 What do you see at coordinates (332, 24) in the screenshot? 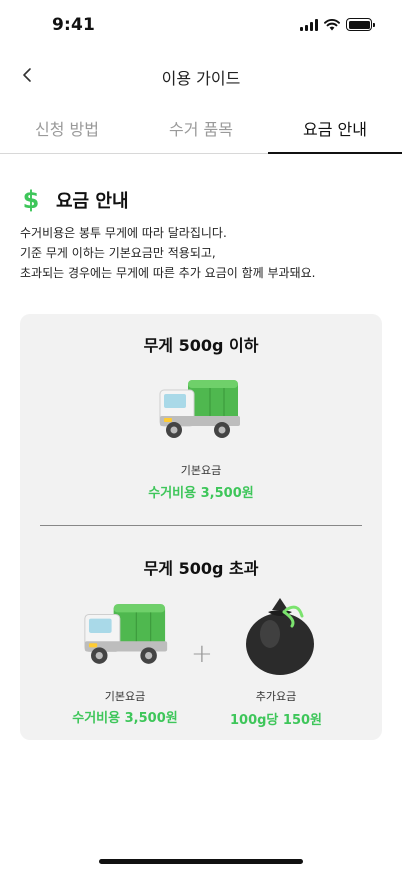
I see `wifi-icon` at bounding box center [332, 24].